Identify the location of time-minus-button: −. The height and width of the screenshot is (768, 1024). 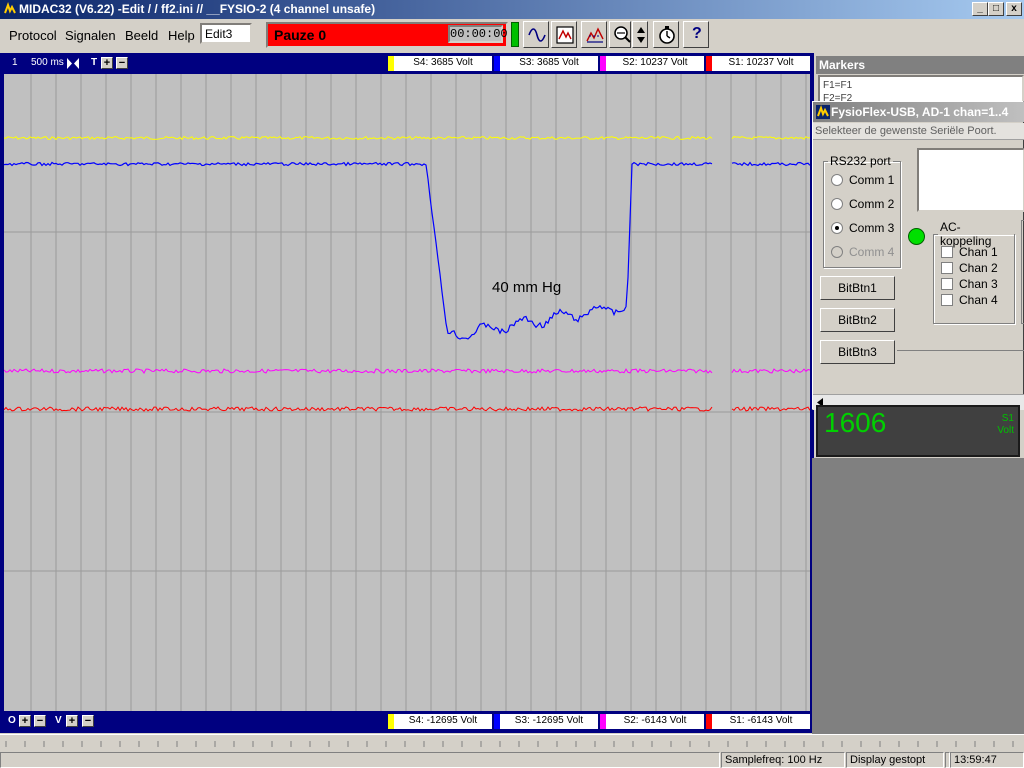
(122, 63).